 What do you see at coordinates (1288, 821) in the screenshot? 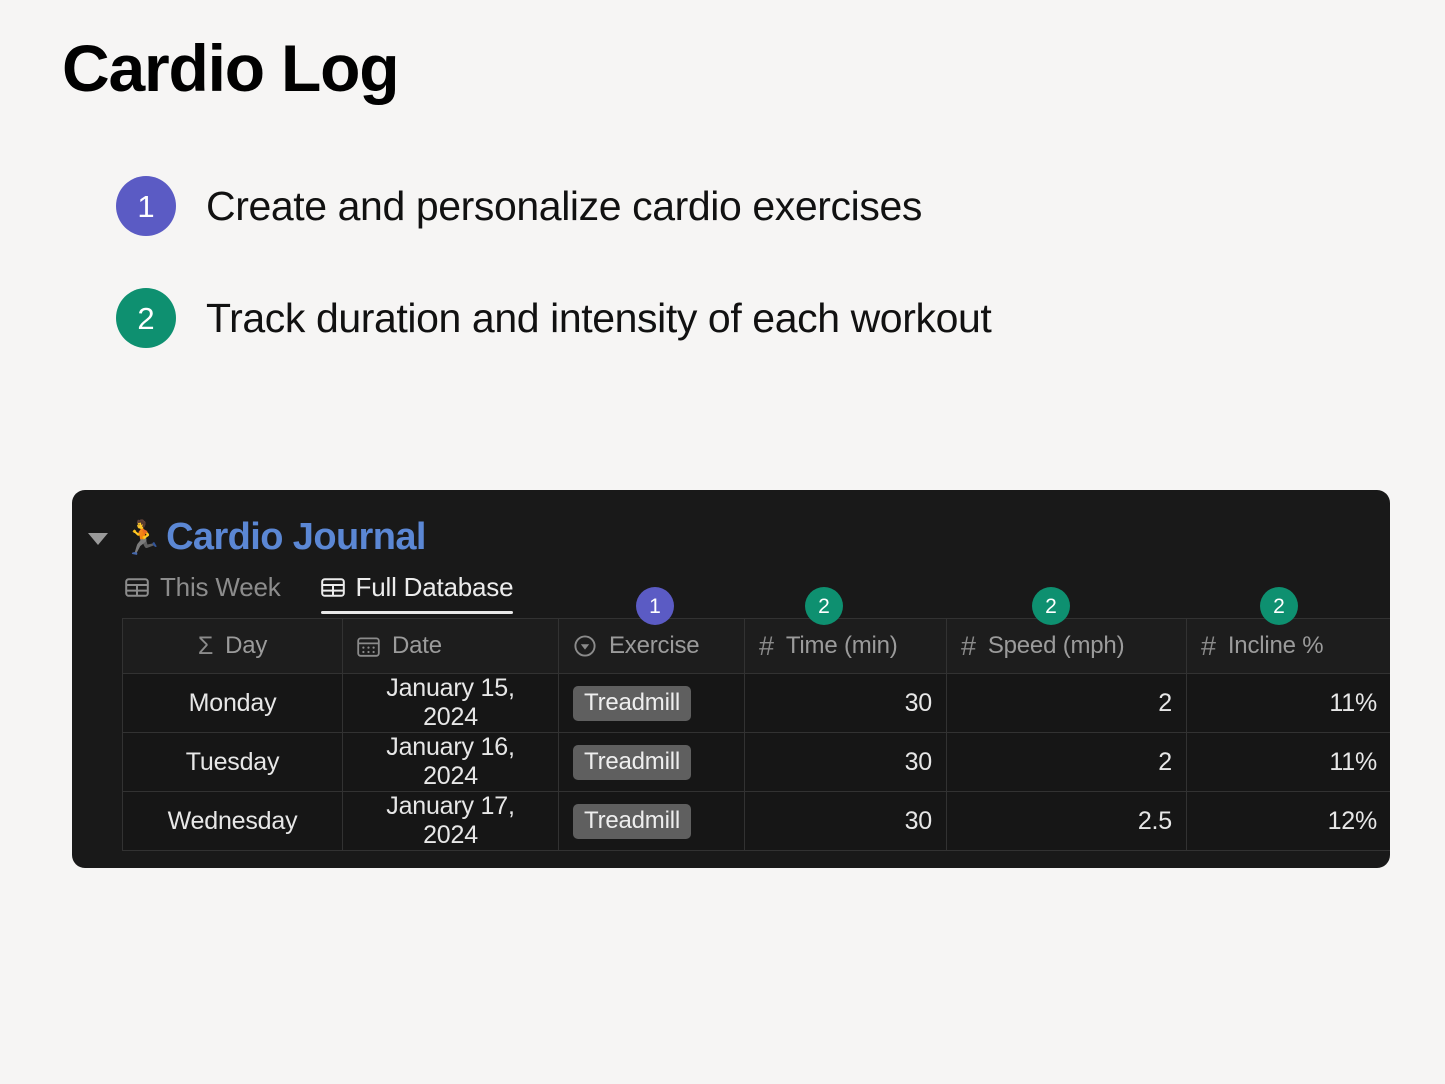
I see `cell-incline: 12%` at bounding box center [1288, 821].